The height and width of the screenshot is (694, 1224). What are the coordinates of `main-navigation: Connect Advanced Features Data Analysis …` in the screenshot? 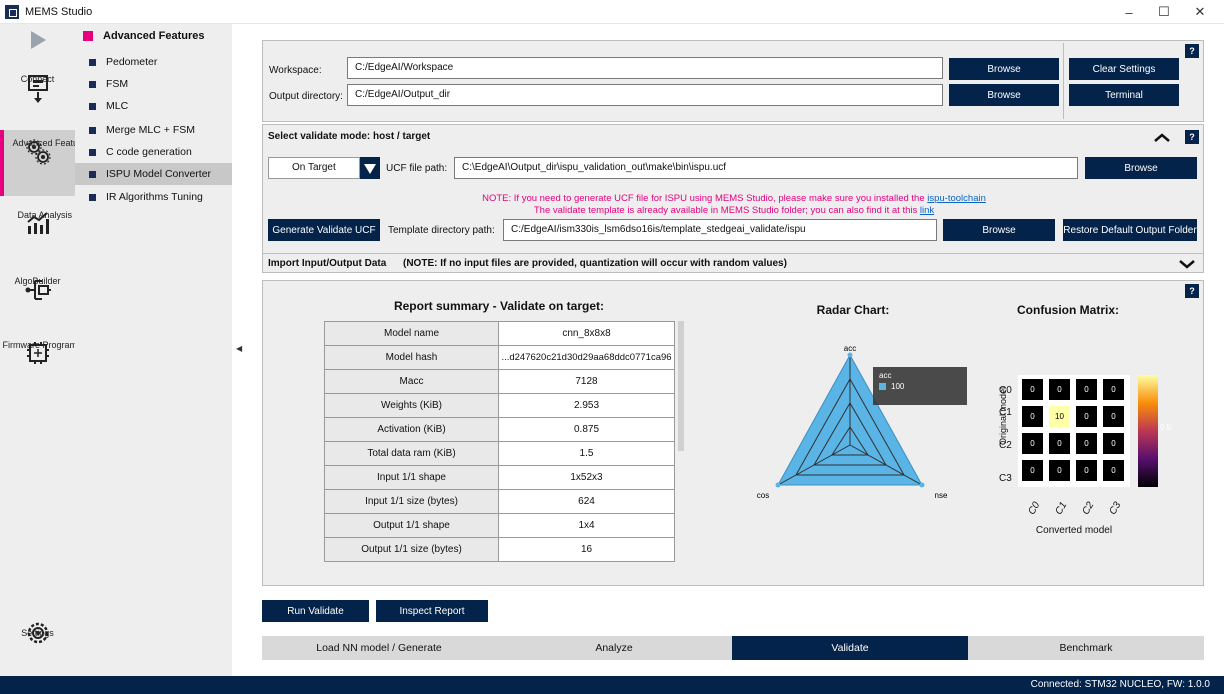 It's located at (48, 350).